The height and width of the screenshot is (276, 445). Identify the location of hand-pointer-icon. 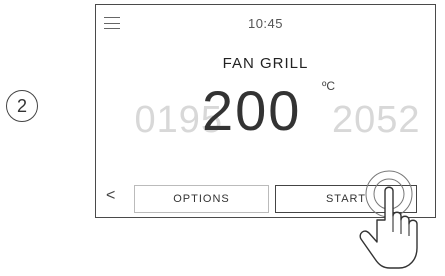
(388, 219).